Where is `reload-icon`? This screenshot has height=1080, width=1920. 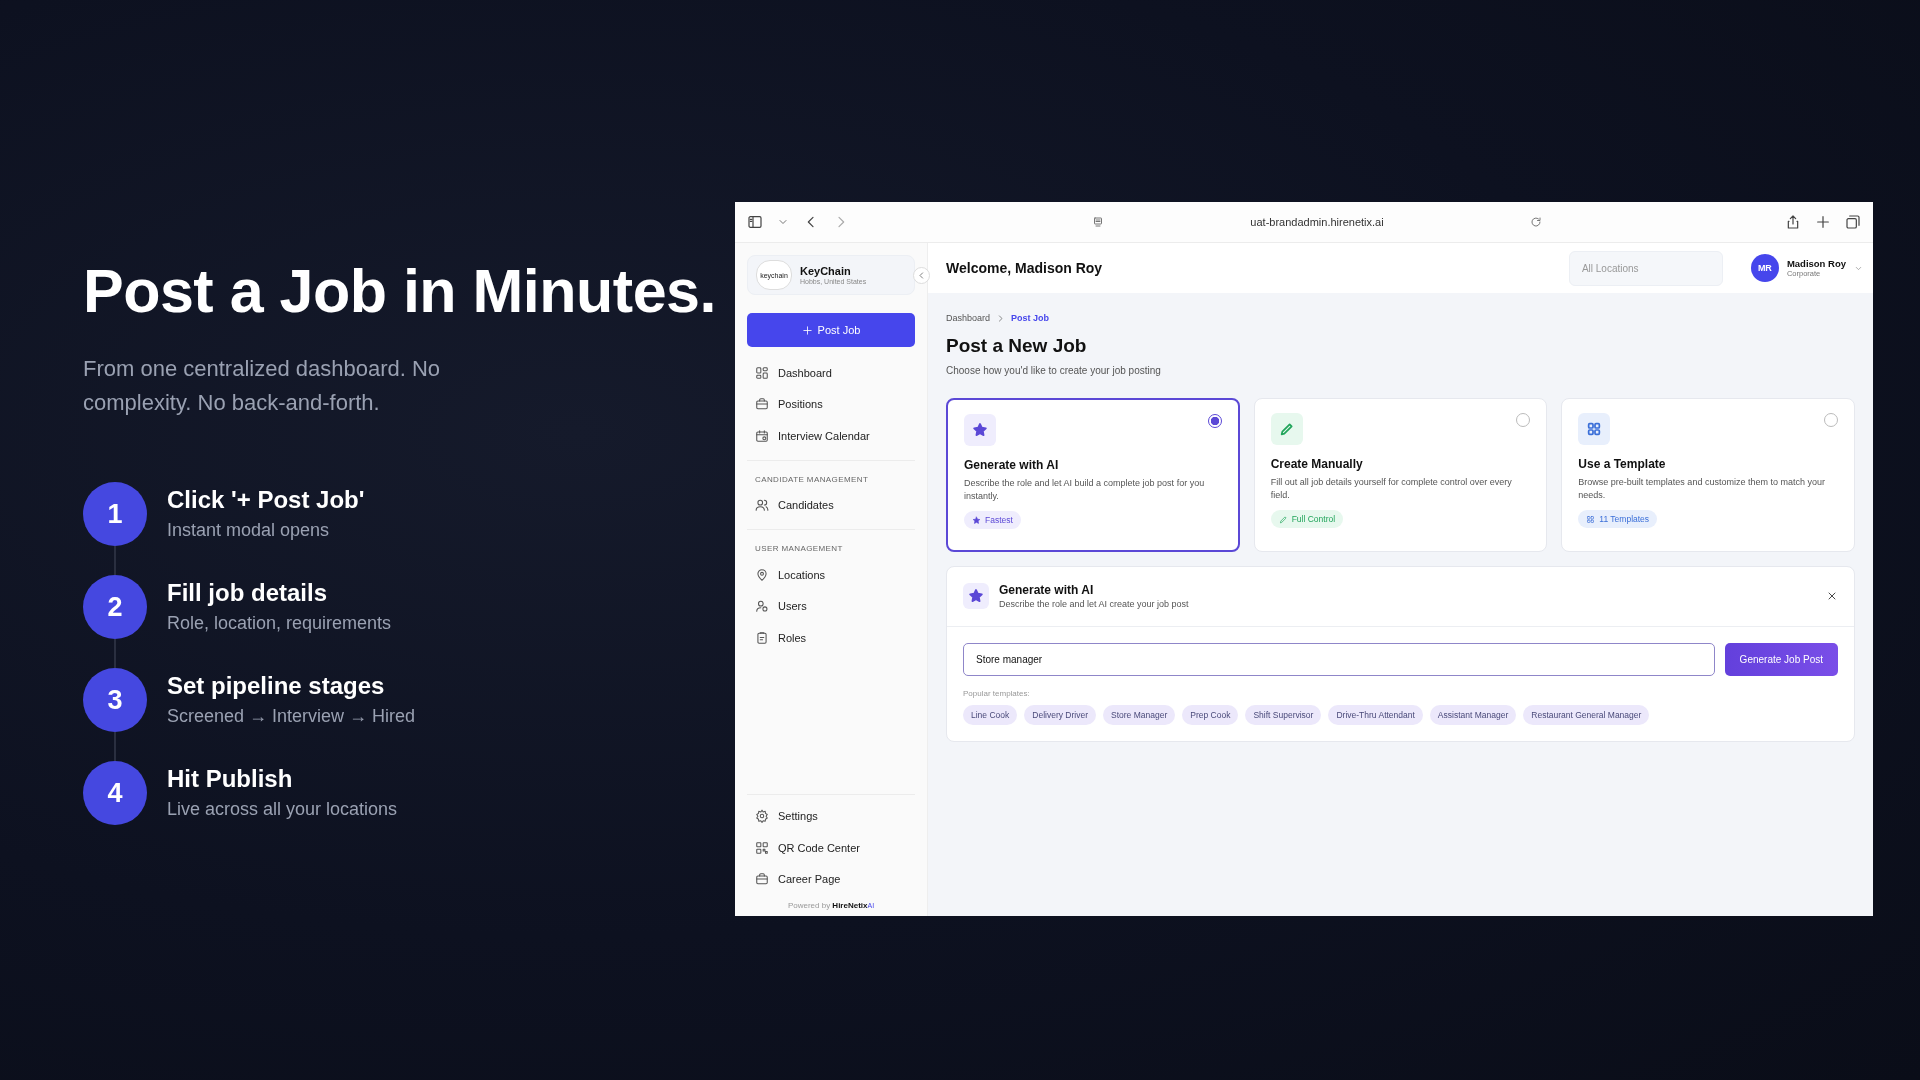 reload-icon is located at coordinates (1536, 222).